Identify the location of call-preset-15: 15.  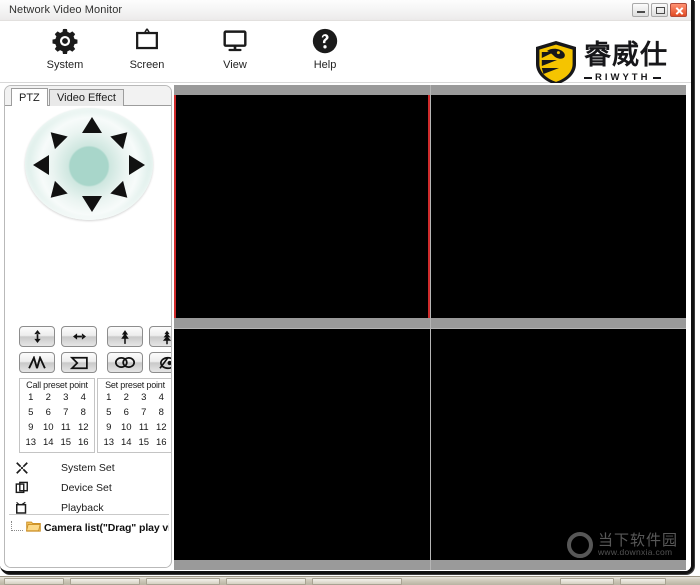
(66, 442).